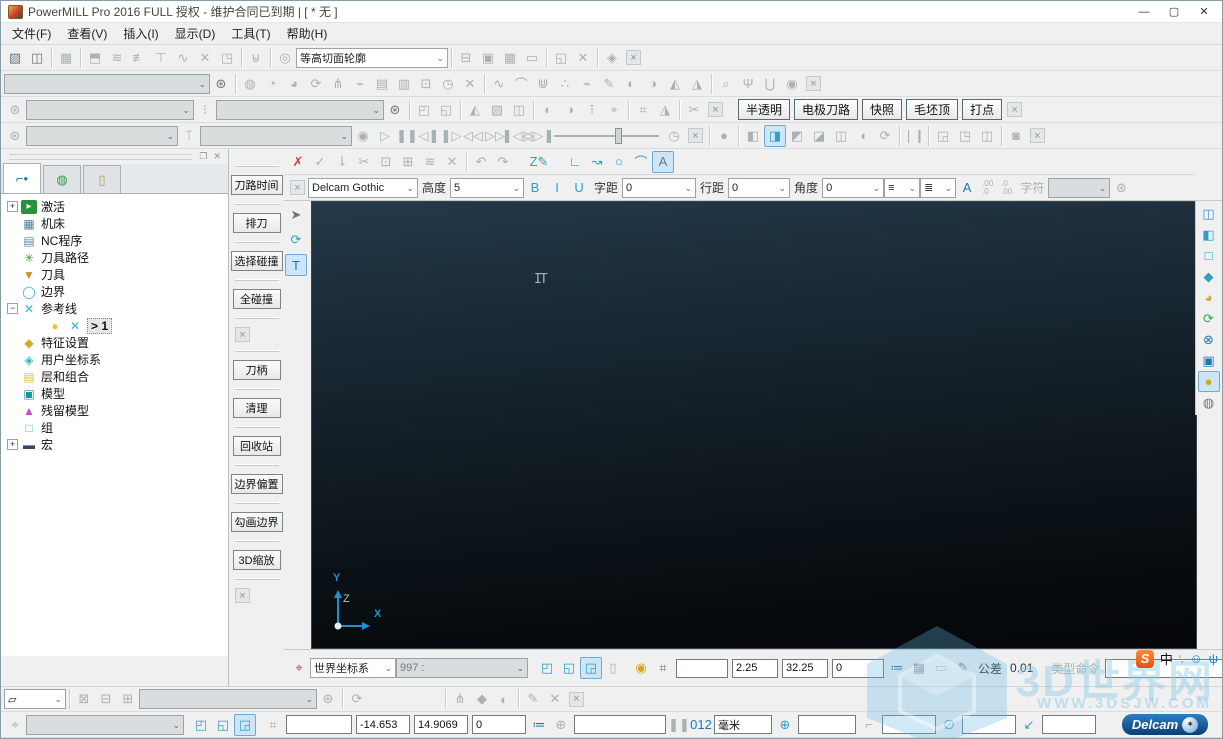  I want to click on shade2-icon: ◪, so click(819, 136).